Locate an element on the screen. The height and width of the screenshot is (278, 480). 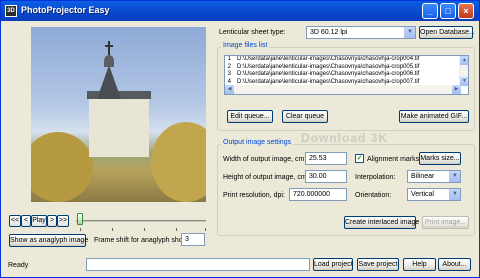
list-item-number: 3 is located at coordinates (229, 74).